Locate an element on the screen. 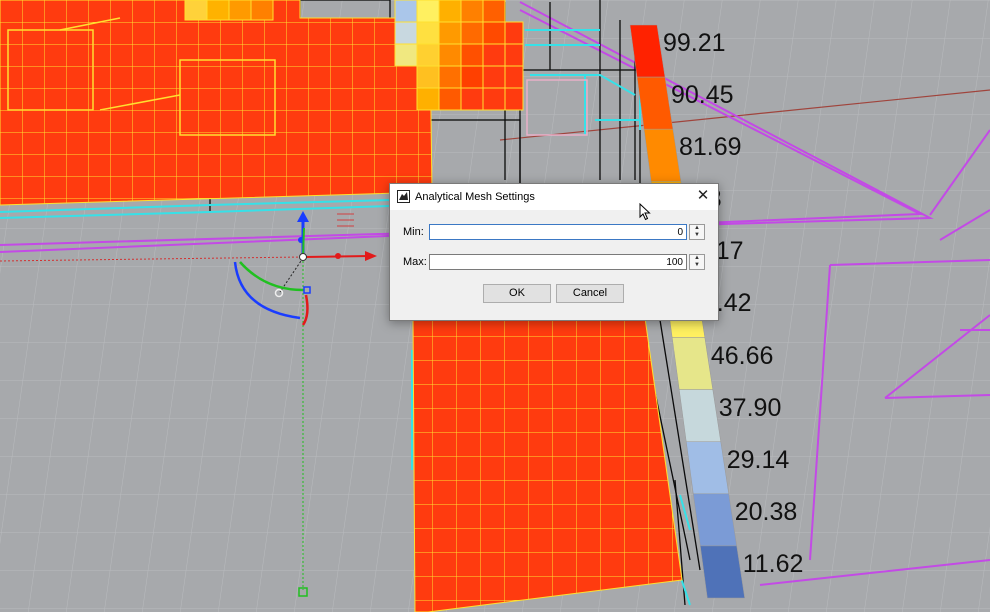  legend-value-label: 20.38 is located at coordinates (766, 511).